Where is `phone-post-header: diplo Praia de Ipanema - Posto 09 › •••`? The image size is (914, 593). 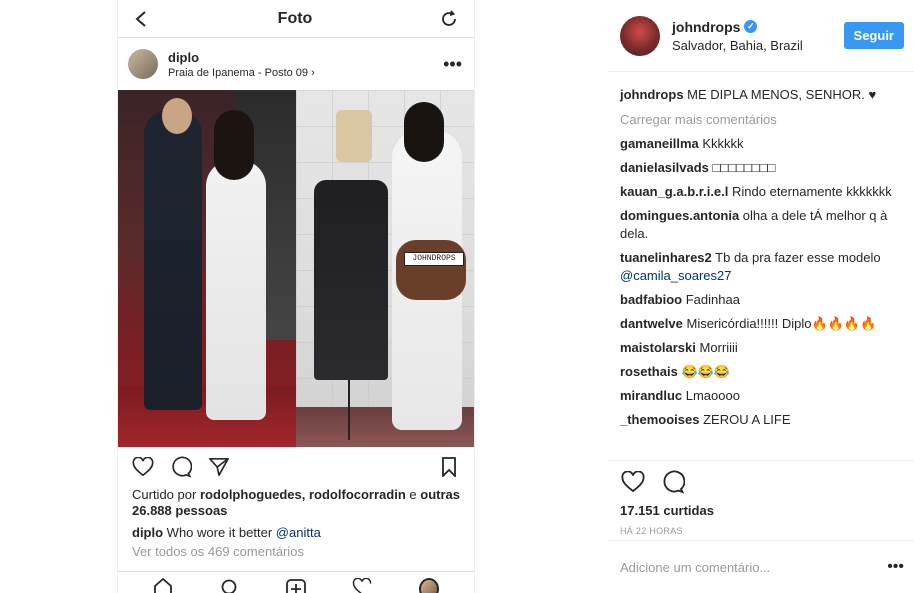 phone-post-header: diplo Praia de Ipanema - Posto 09 › ••• is located at coordinates (296, 64).